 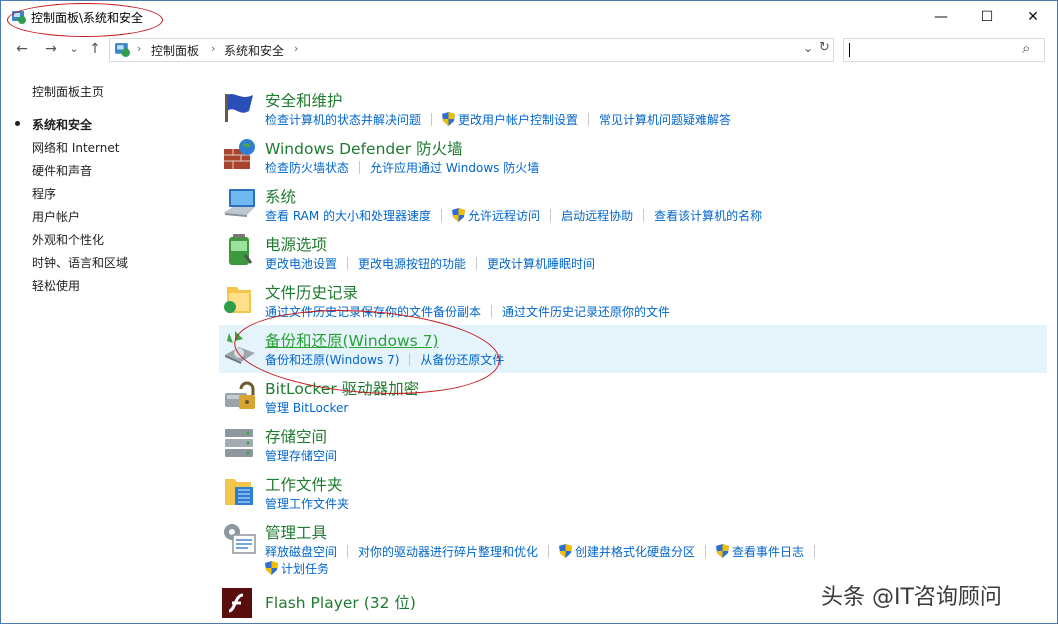 What do you see at coordinates (1033, 17) in the screenshot?
I see `close-button: ✕` at bounding box center [1033, 17].